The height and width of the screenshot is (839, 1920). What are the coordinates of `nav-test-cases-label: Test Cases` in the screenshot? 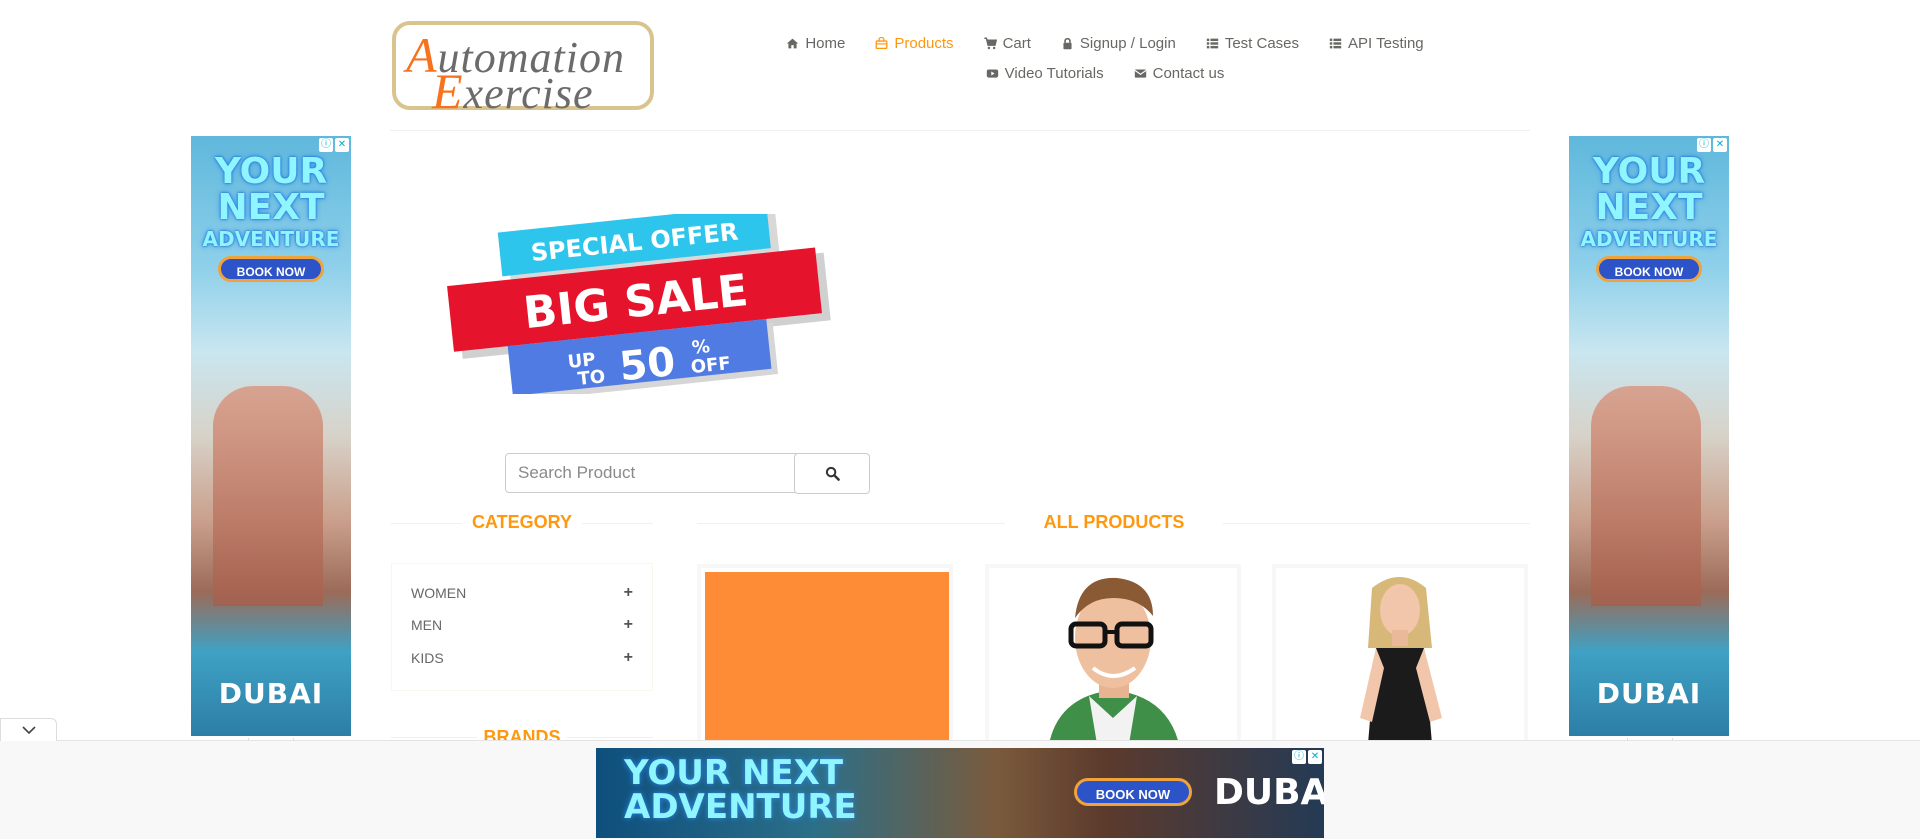 It's located at (1262, 43).